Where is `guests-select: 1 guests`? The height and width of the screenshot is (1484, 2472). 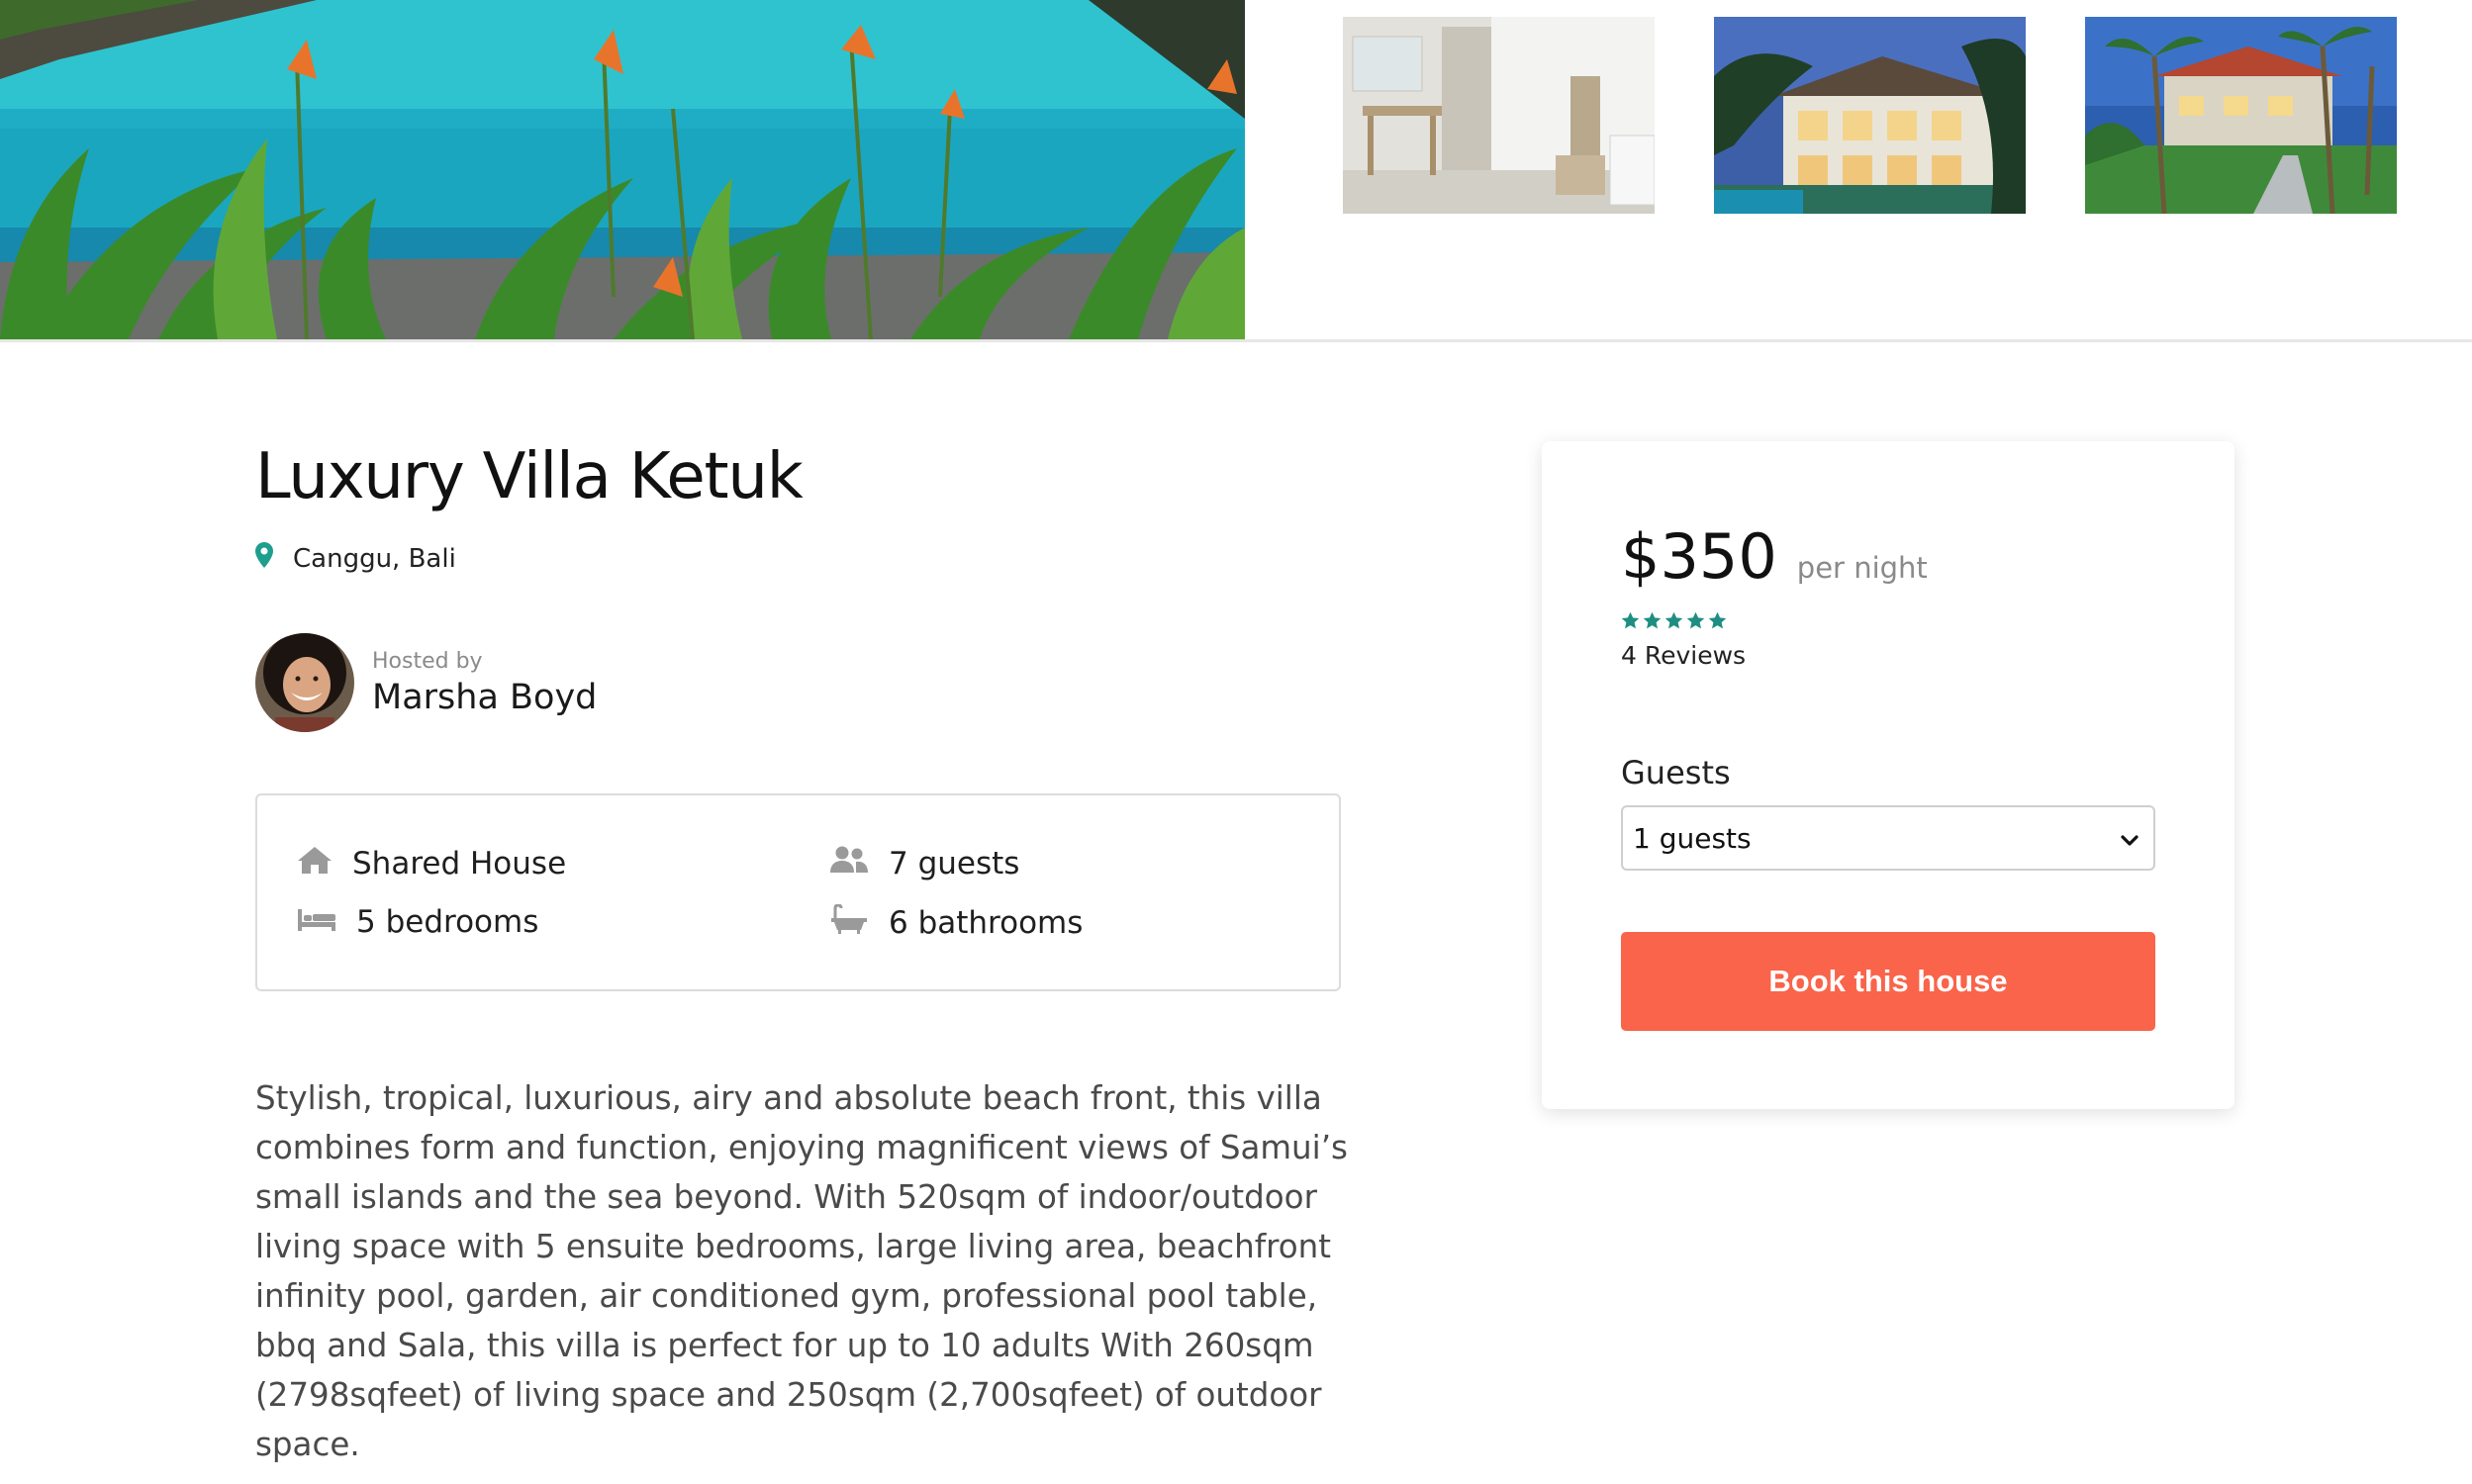 guests-select: 1 guests is located at coordinates (1888, 838).